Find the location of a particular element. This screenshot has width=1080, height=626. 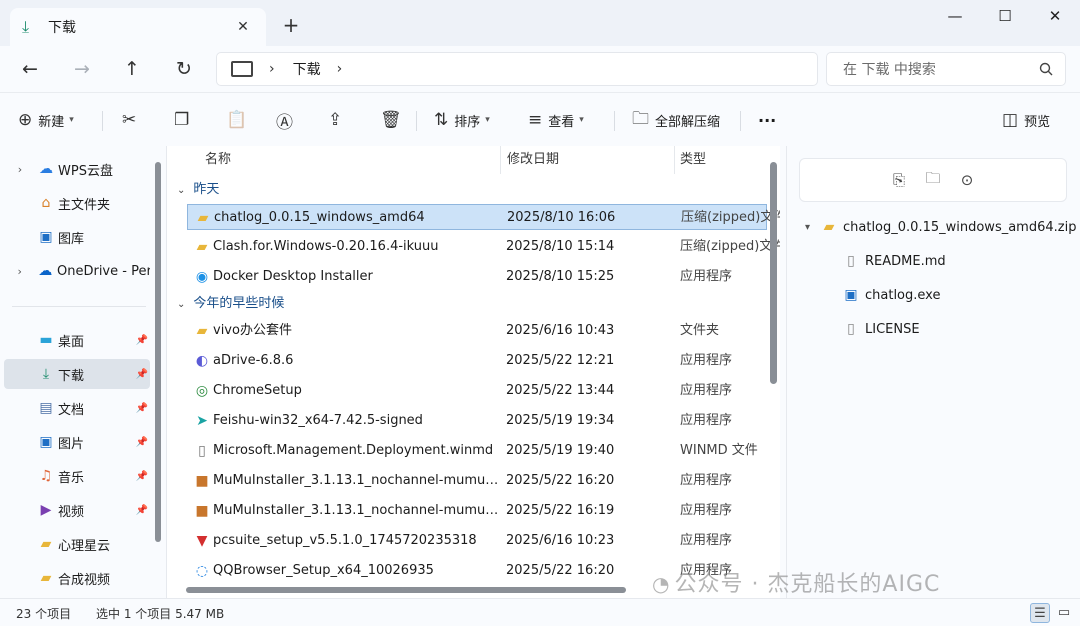

file-name: Microsoft.Management.Deployment.winmd is located at coordinates (353, 450).